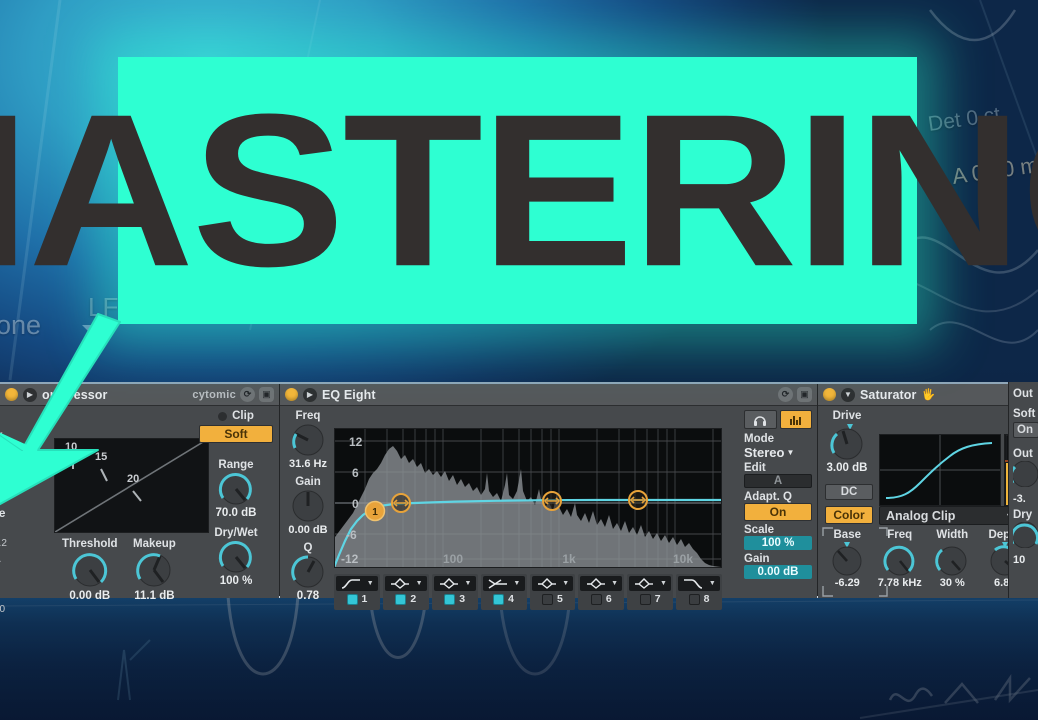 The height and width of the screenshot is (720, 1038). Describe the element at coordinates (855, 562) in the screenshot. I see `color-section-bracket` at that location.